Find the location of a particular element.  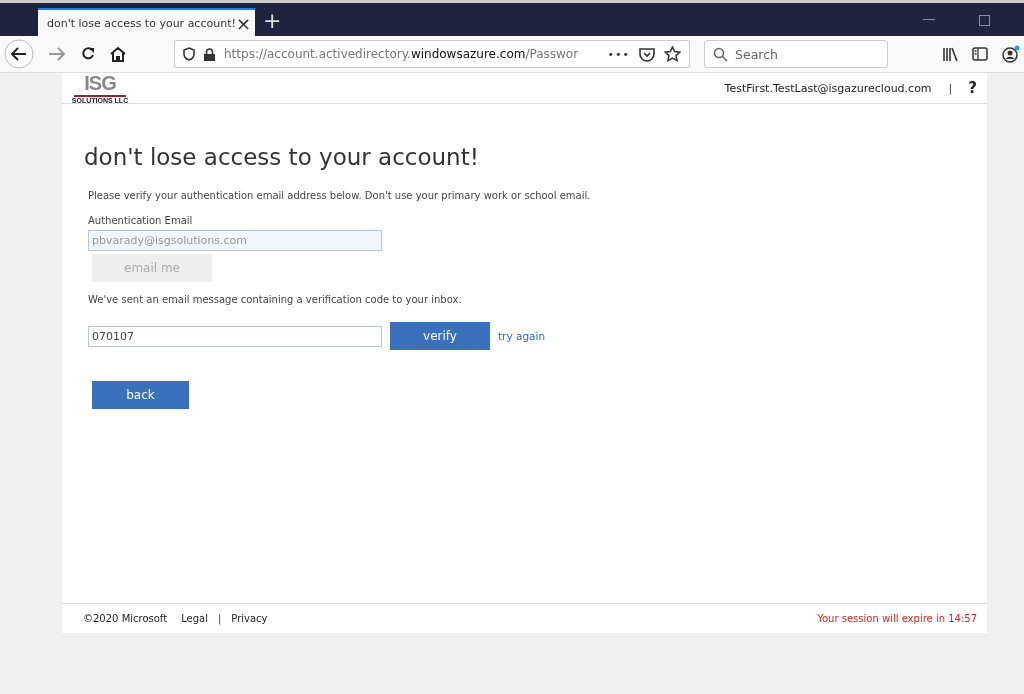

try-again-link: try again is located at coordinates (522, 336).